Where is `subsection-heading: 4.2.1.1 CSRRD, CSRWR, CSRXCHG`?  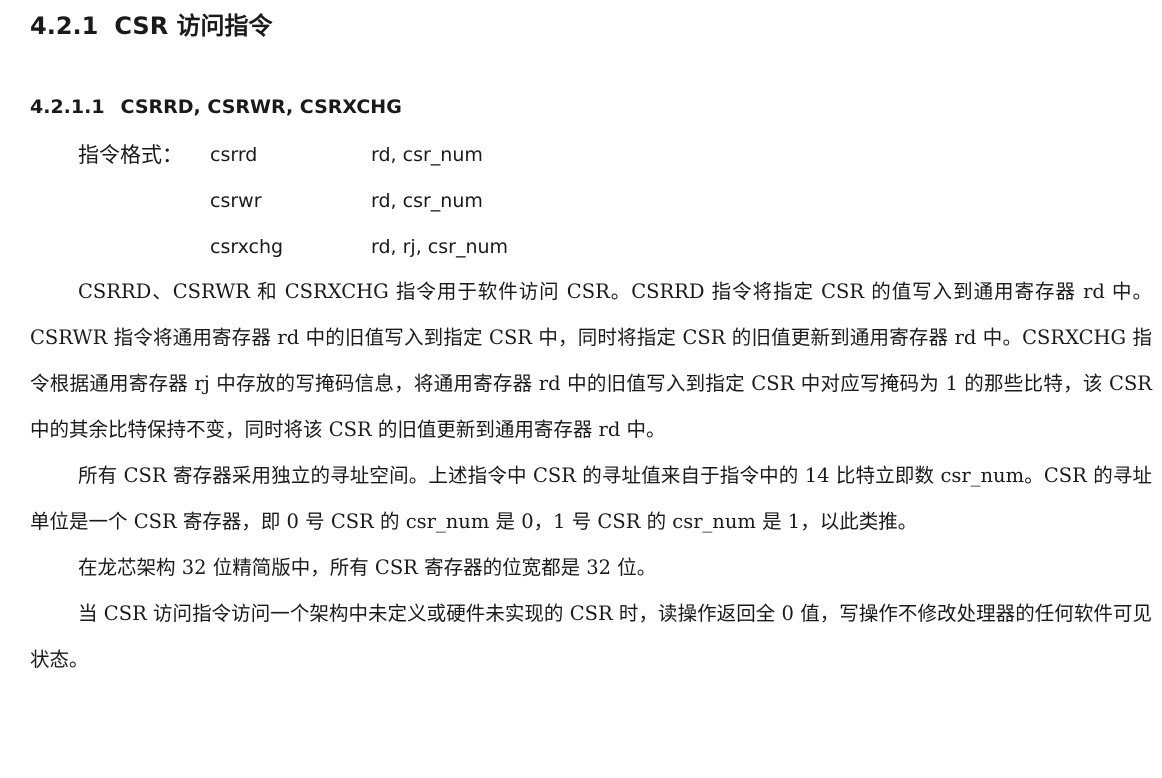
subsection-heading: 4.2.1.1 CSRRD, CSRWR, CSRXCHG is located at coordinates (216, 107).